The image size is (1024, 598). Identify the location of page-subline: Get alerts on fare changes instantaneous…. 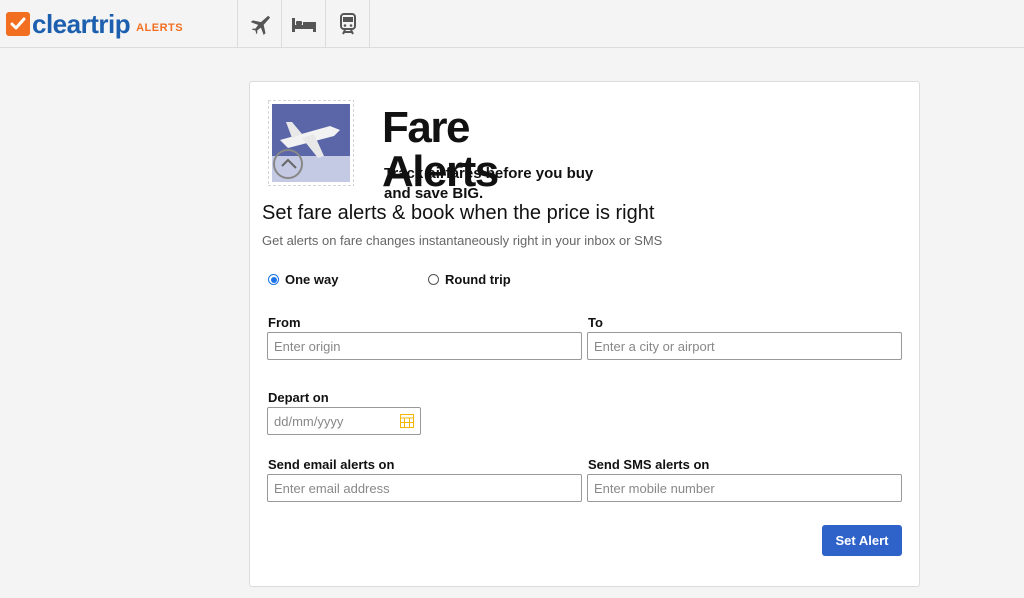
(462, 240).